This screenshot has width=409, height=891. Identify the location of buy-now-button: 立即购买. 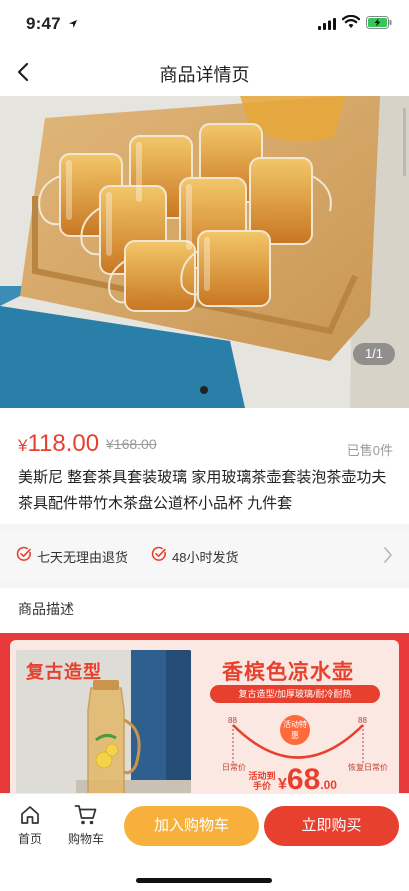
(331, 826).